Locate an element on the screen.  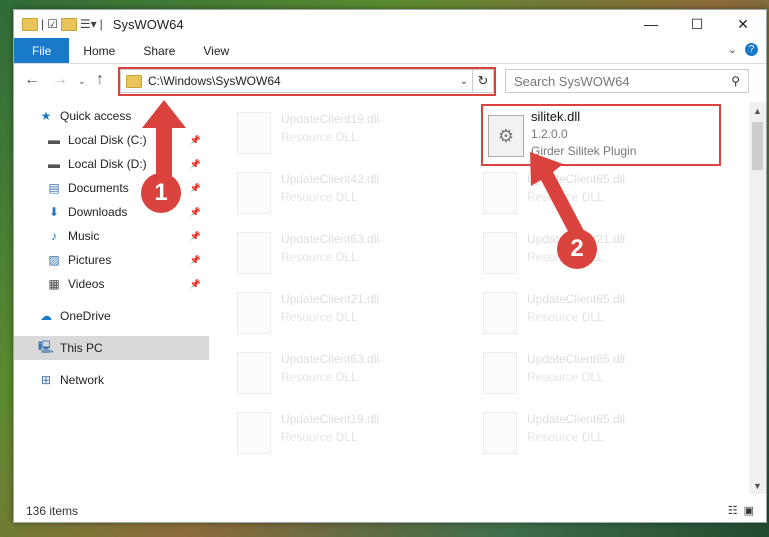
scroll-thumb is located at coordinates (757, 146).